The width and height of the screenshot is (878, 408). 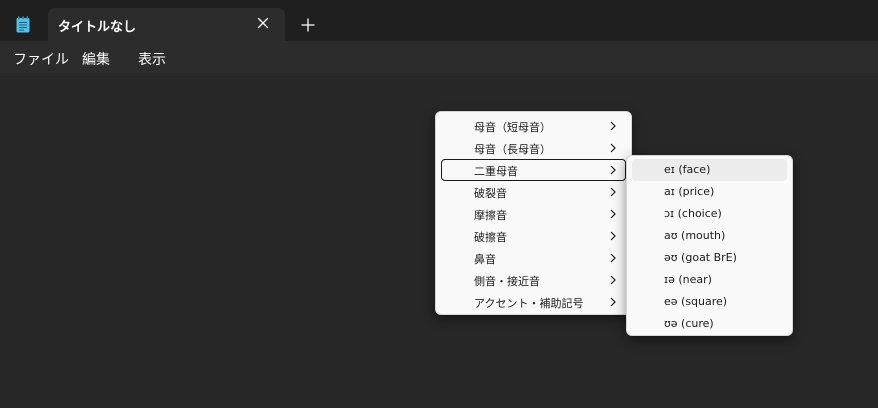 I want to click on submenu-item-choice: ɔɪ (choice), so click(x=709, y=214).